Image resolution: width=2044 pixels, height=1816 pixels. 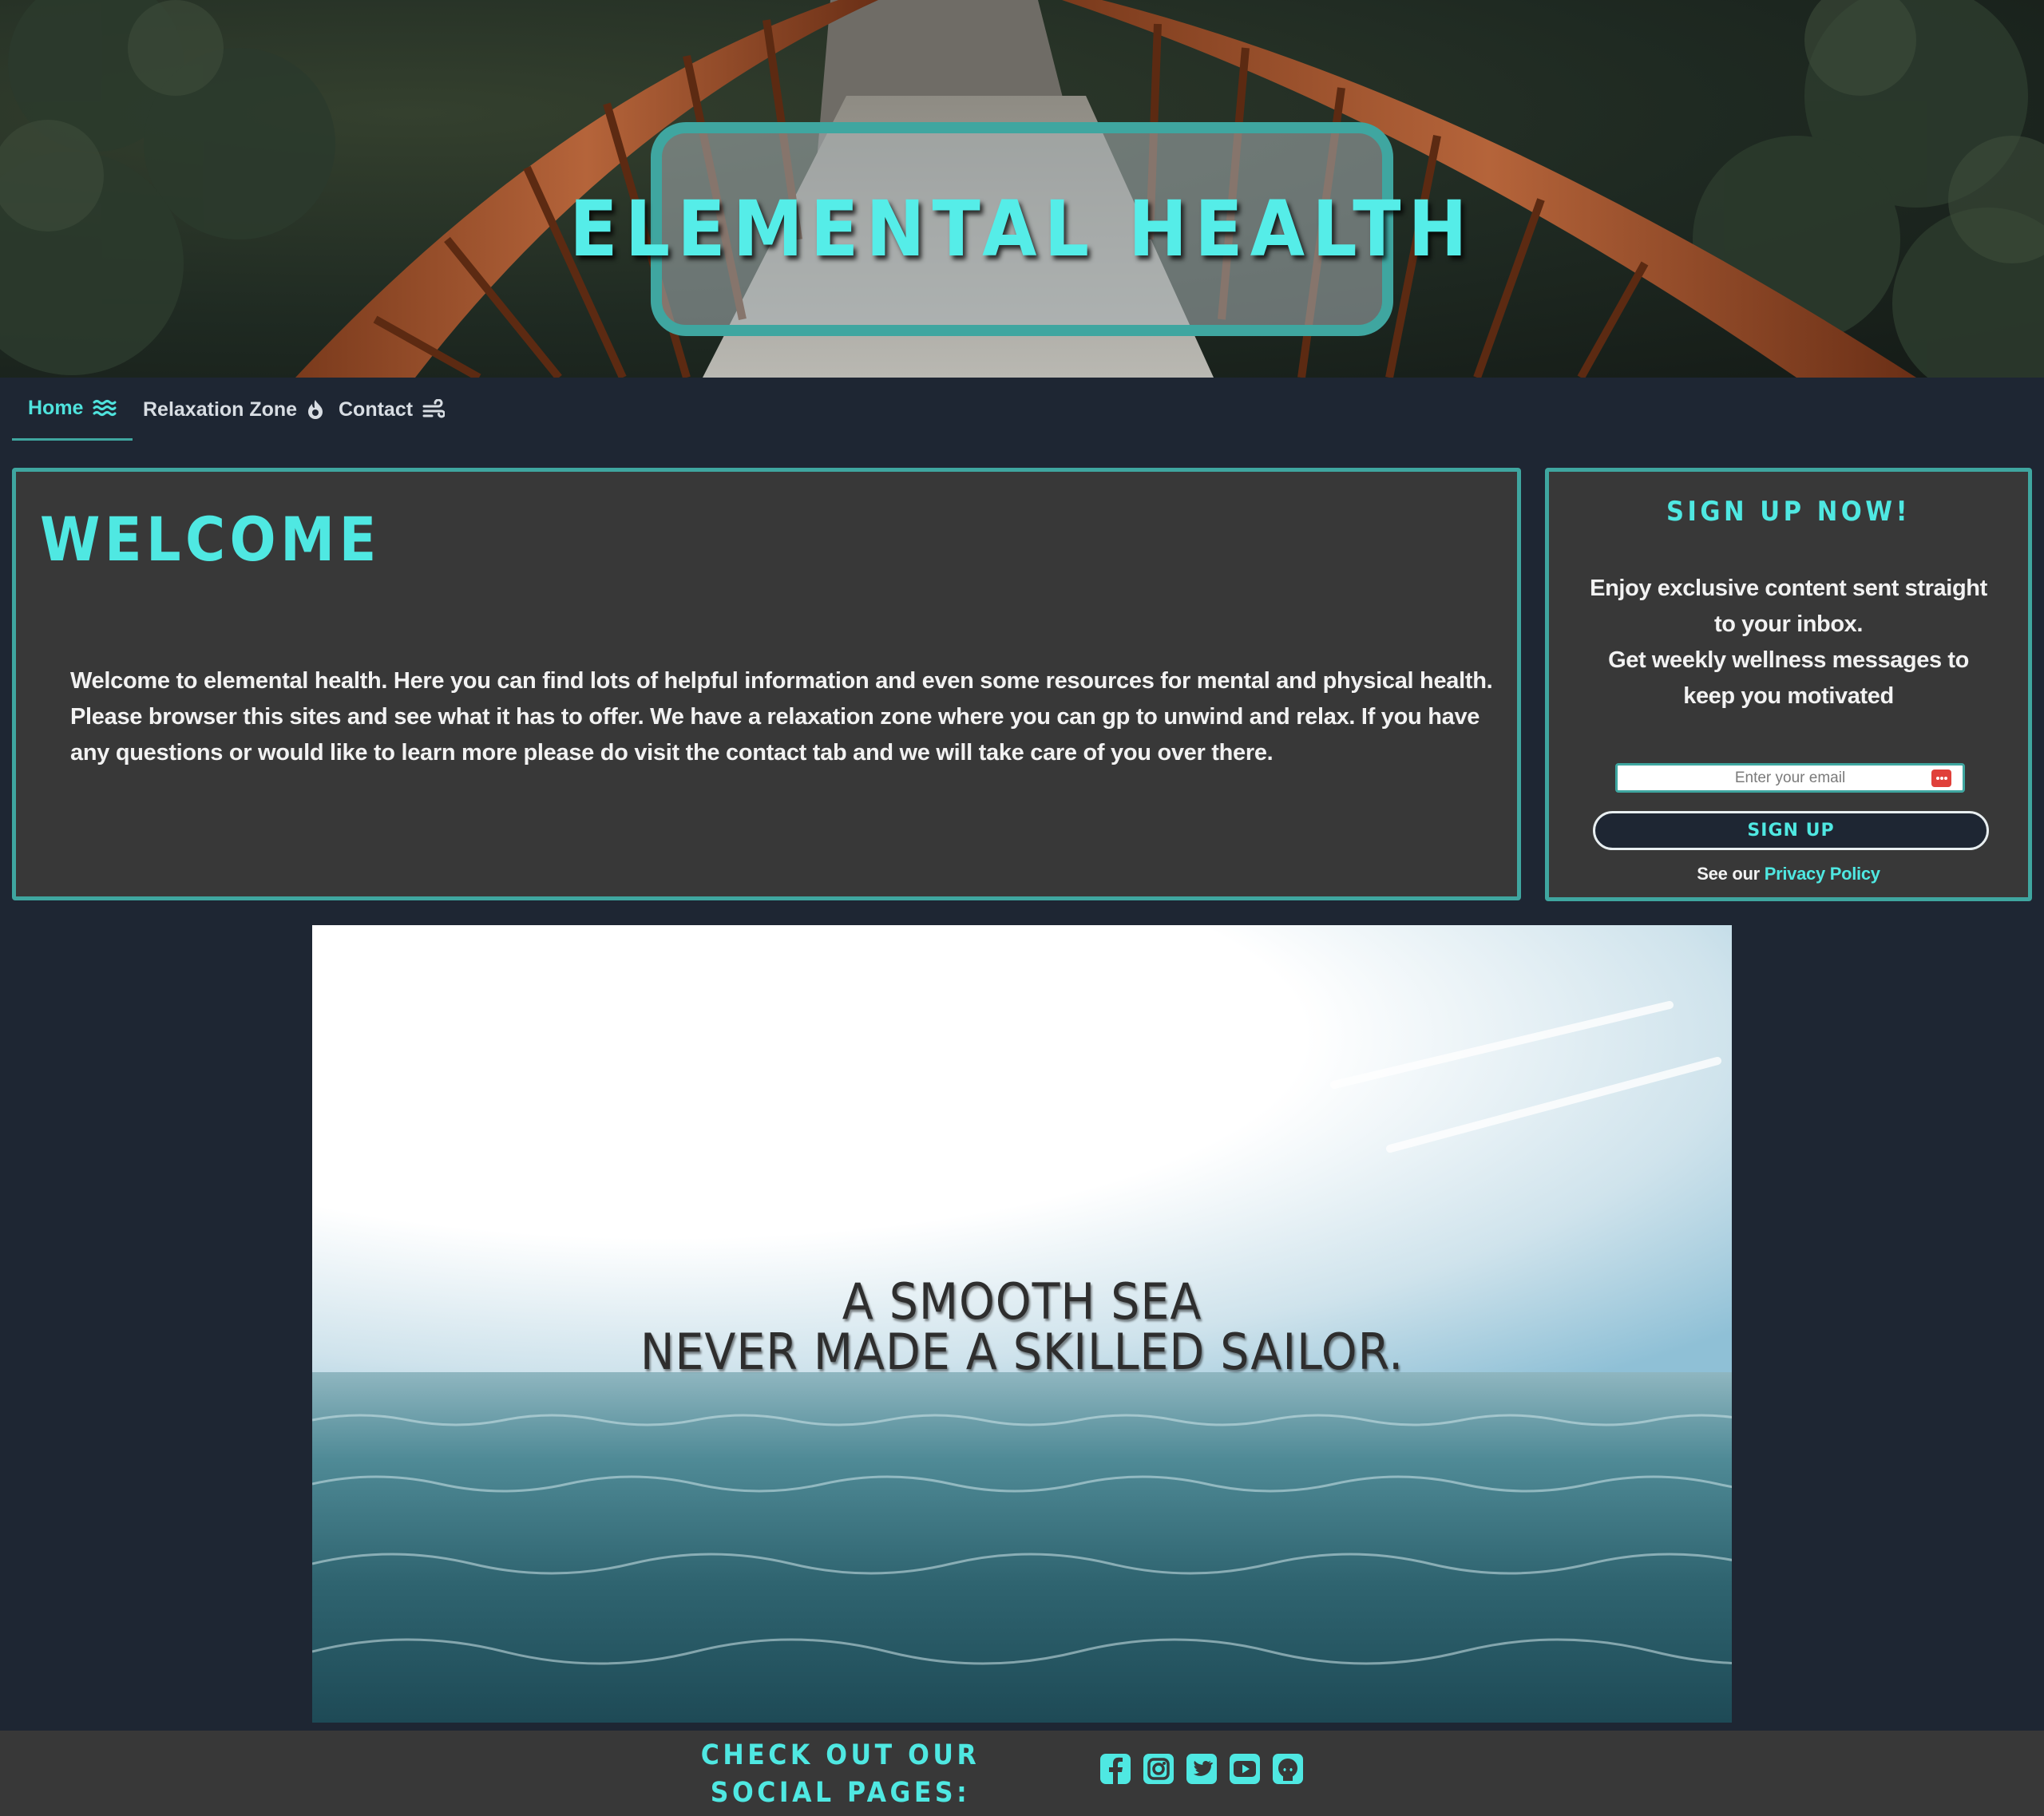 I want to click on nav-item-home: Home, so click(x=72, y=410).